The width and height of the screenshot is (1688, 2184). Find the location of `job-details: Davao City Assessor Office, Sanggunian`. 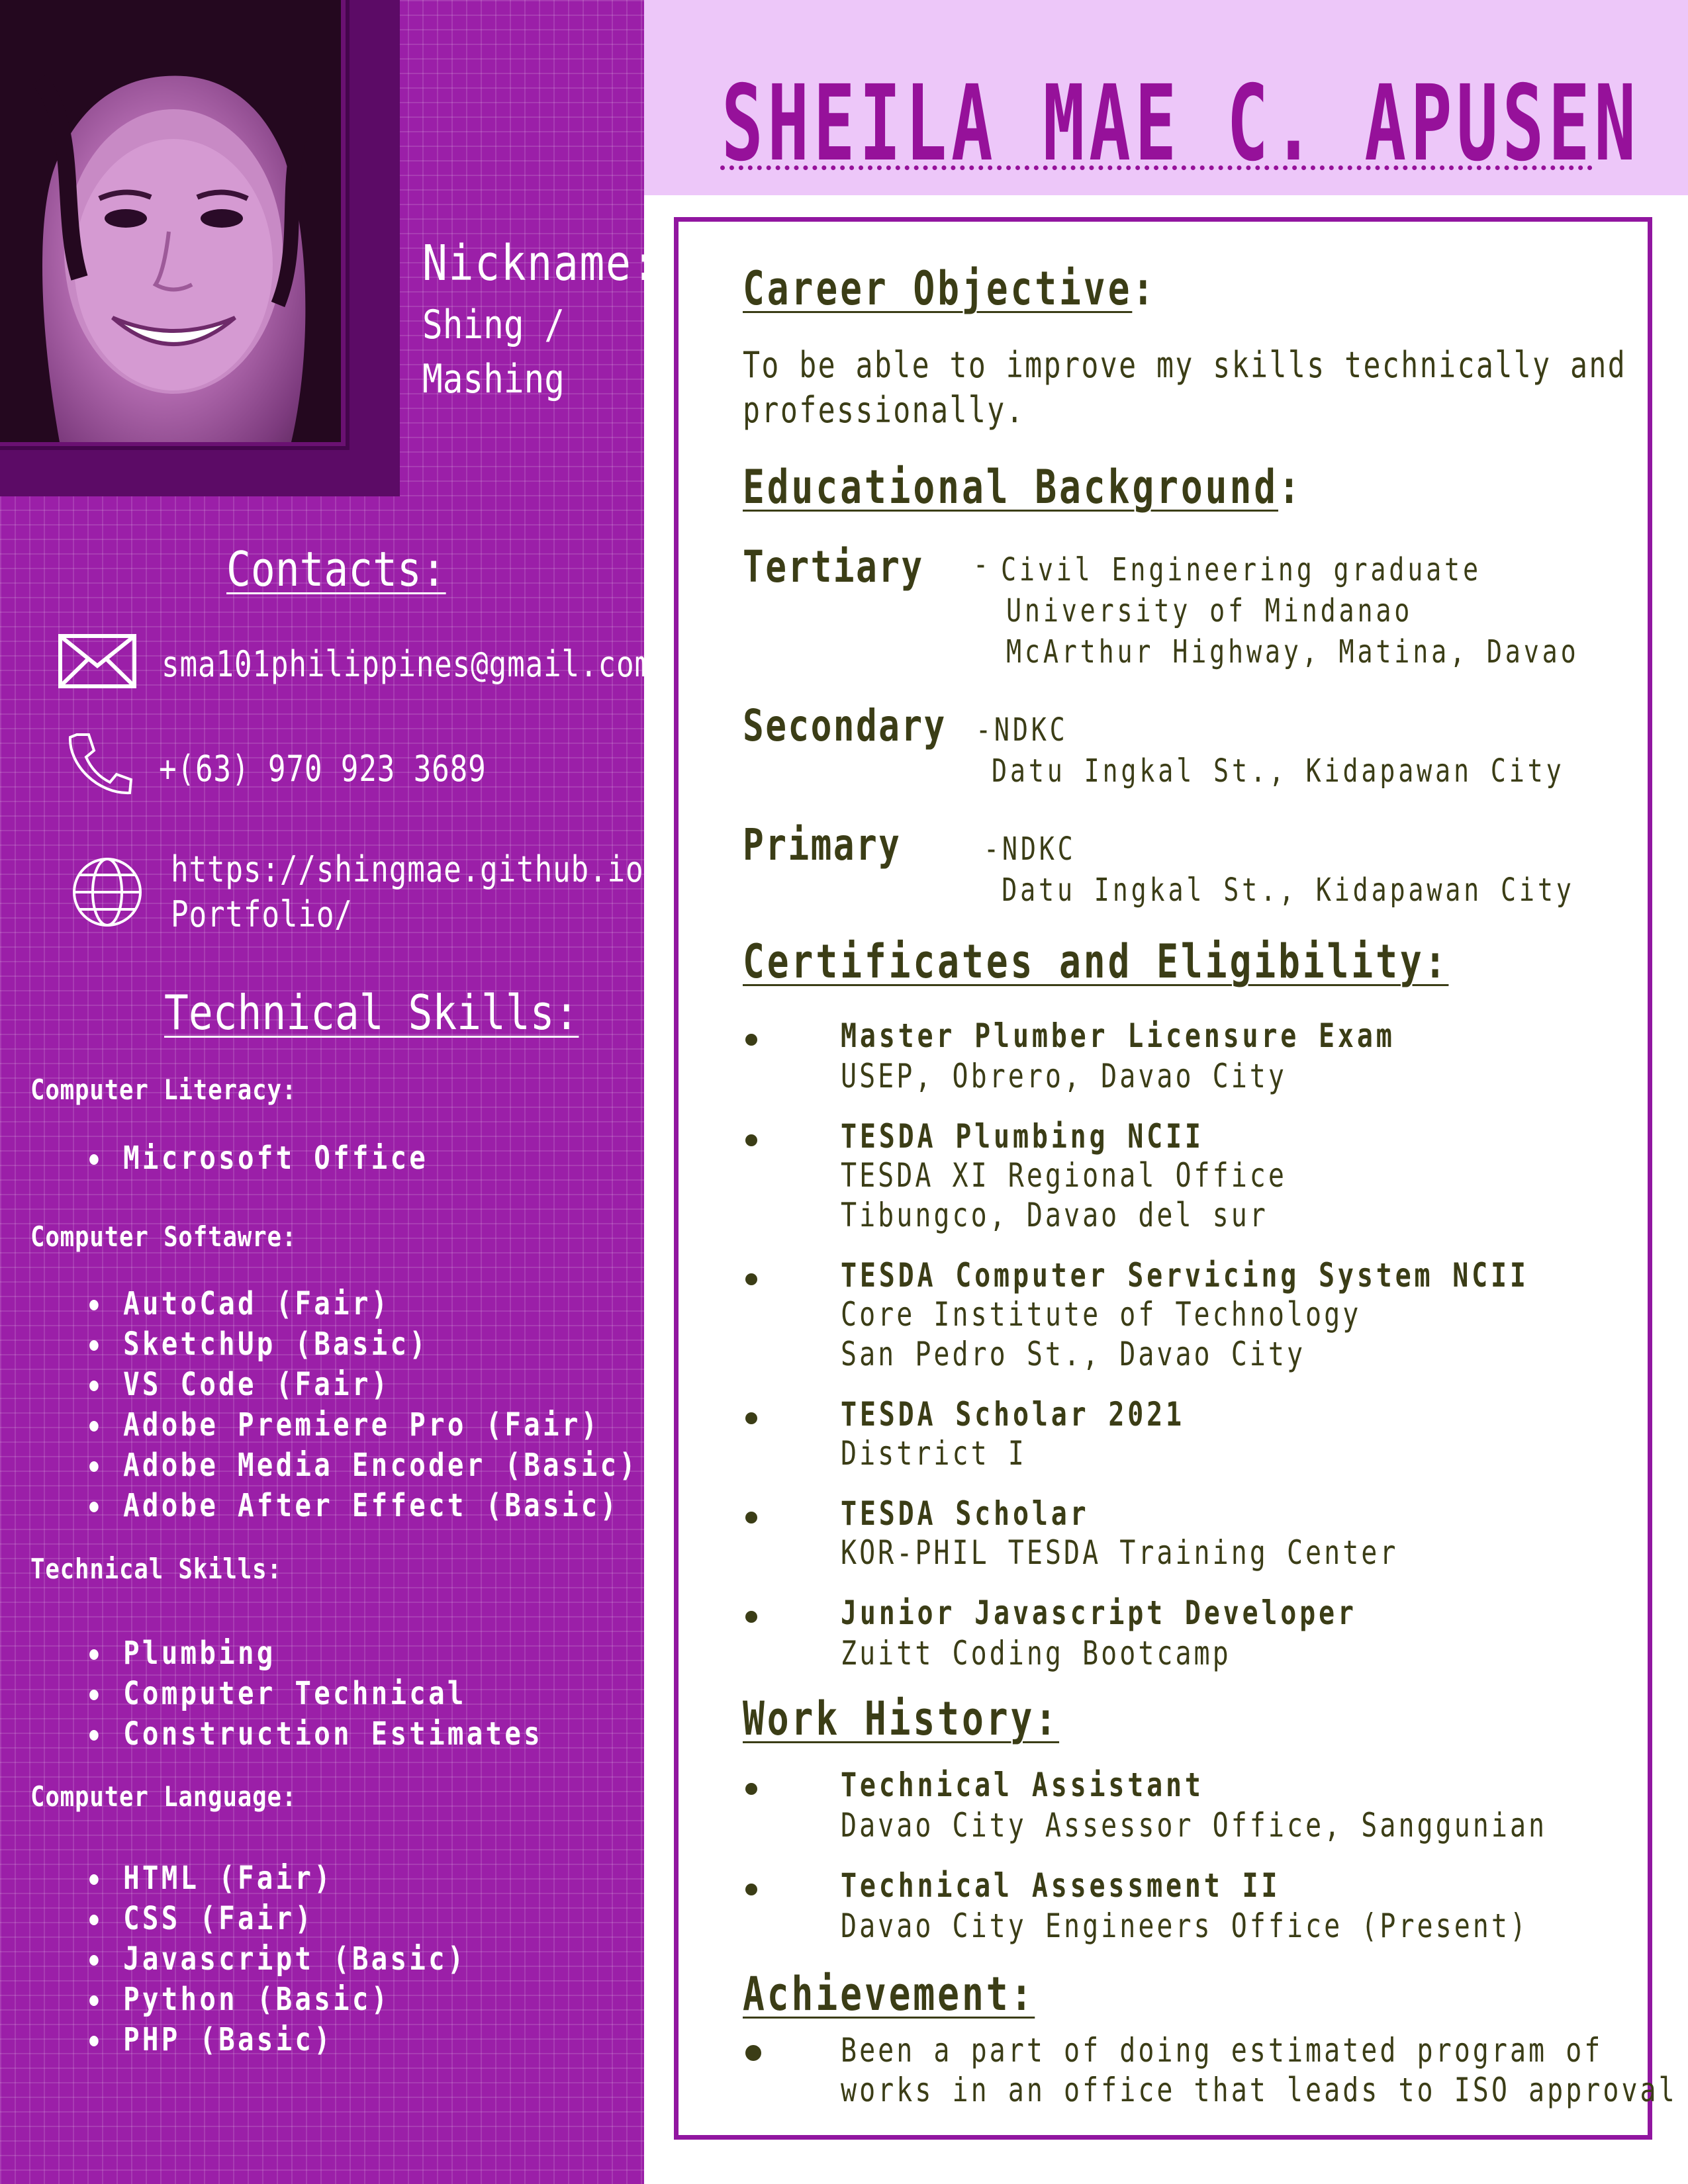

job-details: Davao City Assessor Office, Sanggunian is located at coordinates (1194, 1825).